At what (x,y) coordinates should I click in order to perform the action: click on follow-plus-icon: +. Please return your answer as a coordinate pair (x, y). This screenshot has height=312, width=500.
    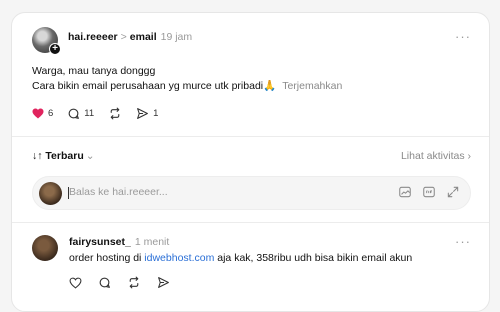
    Looking at the image, I should click on (55, 49).